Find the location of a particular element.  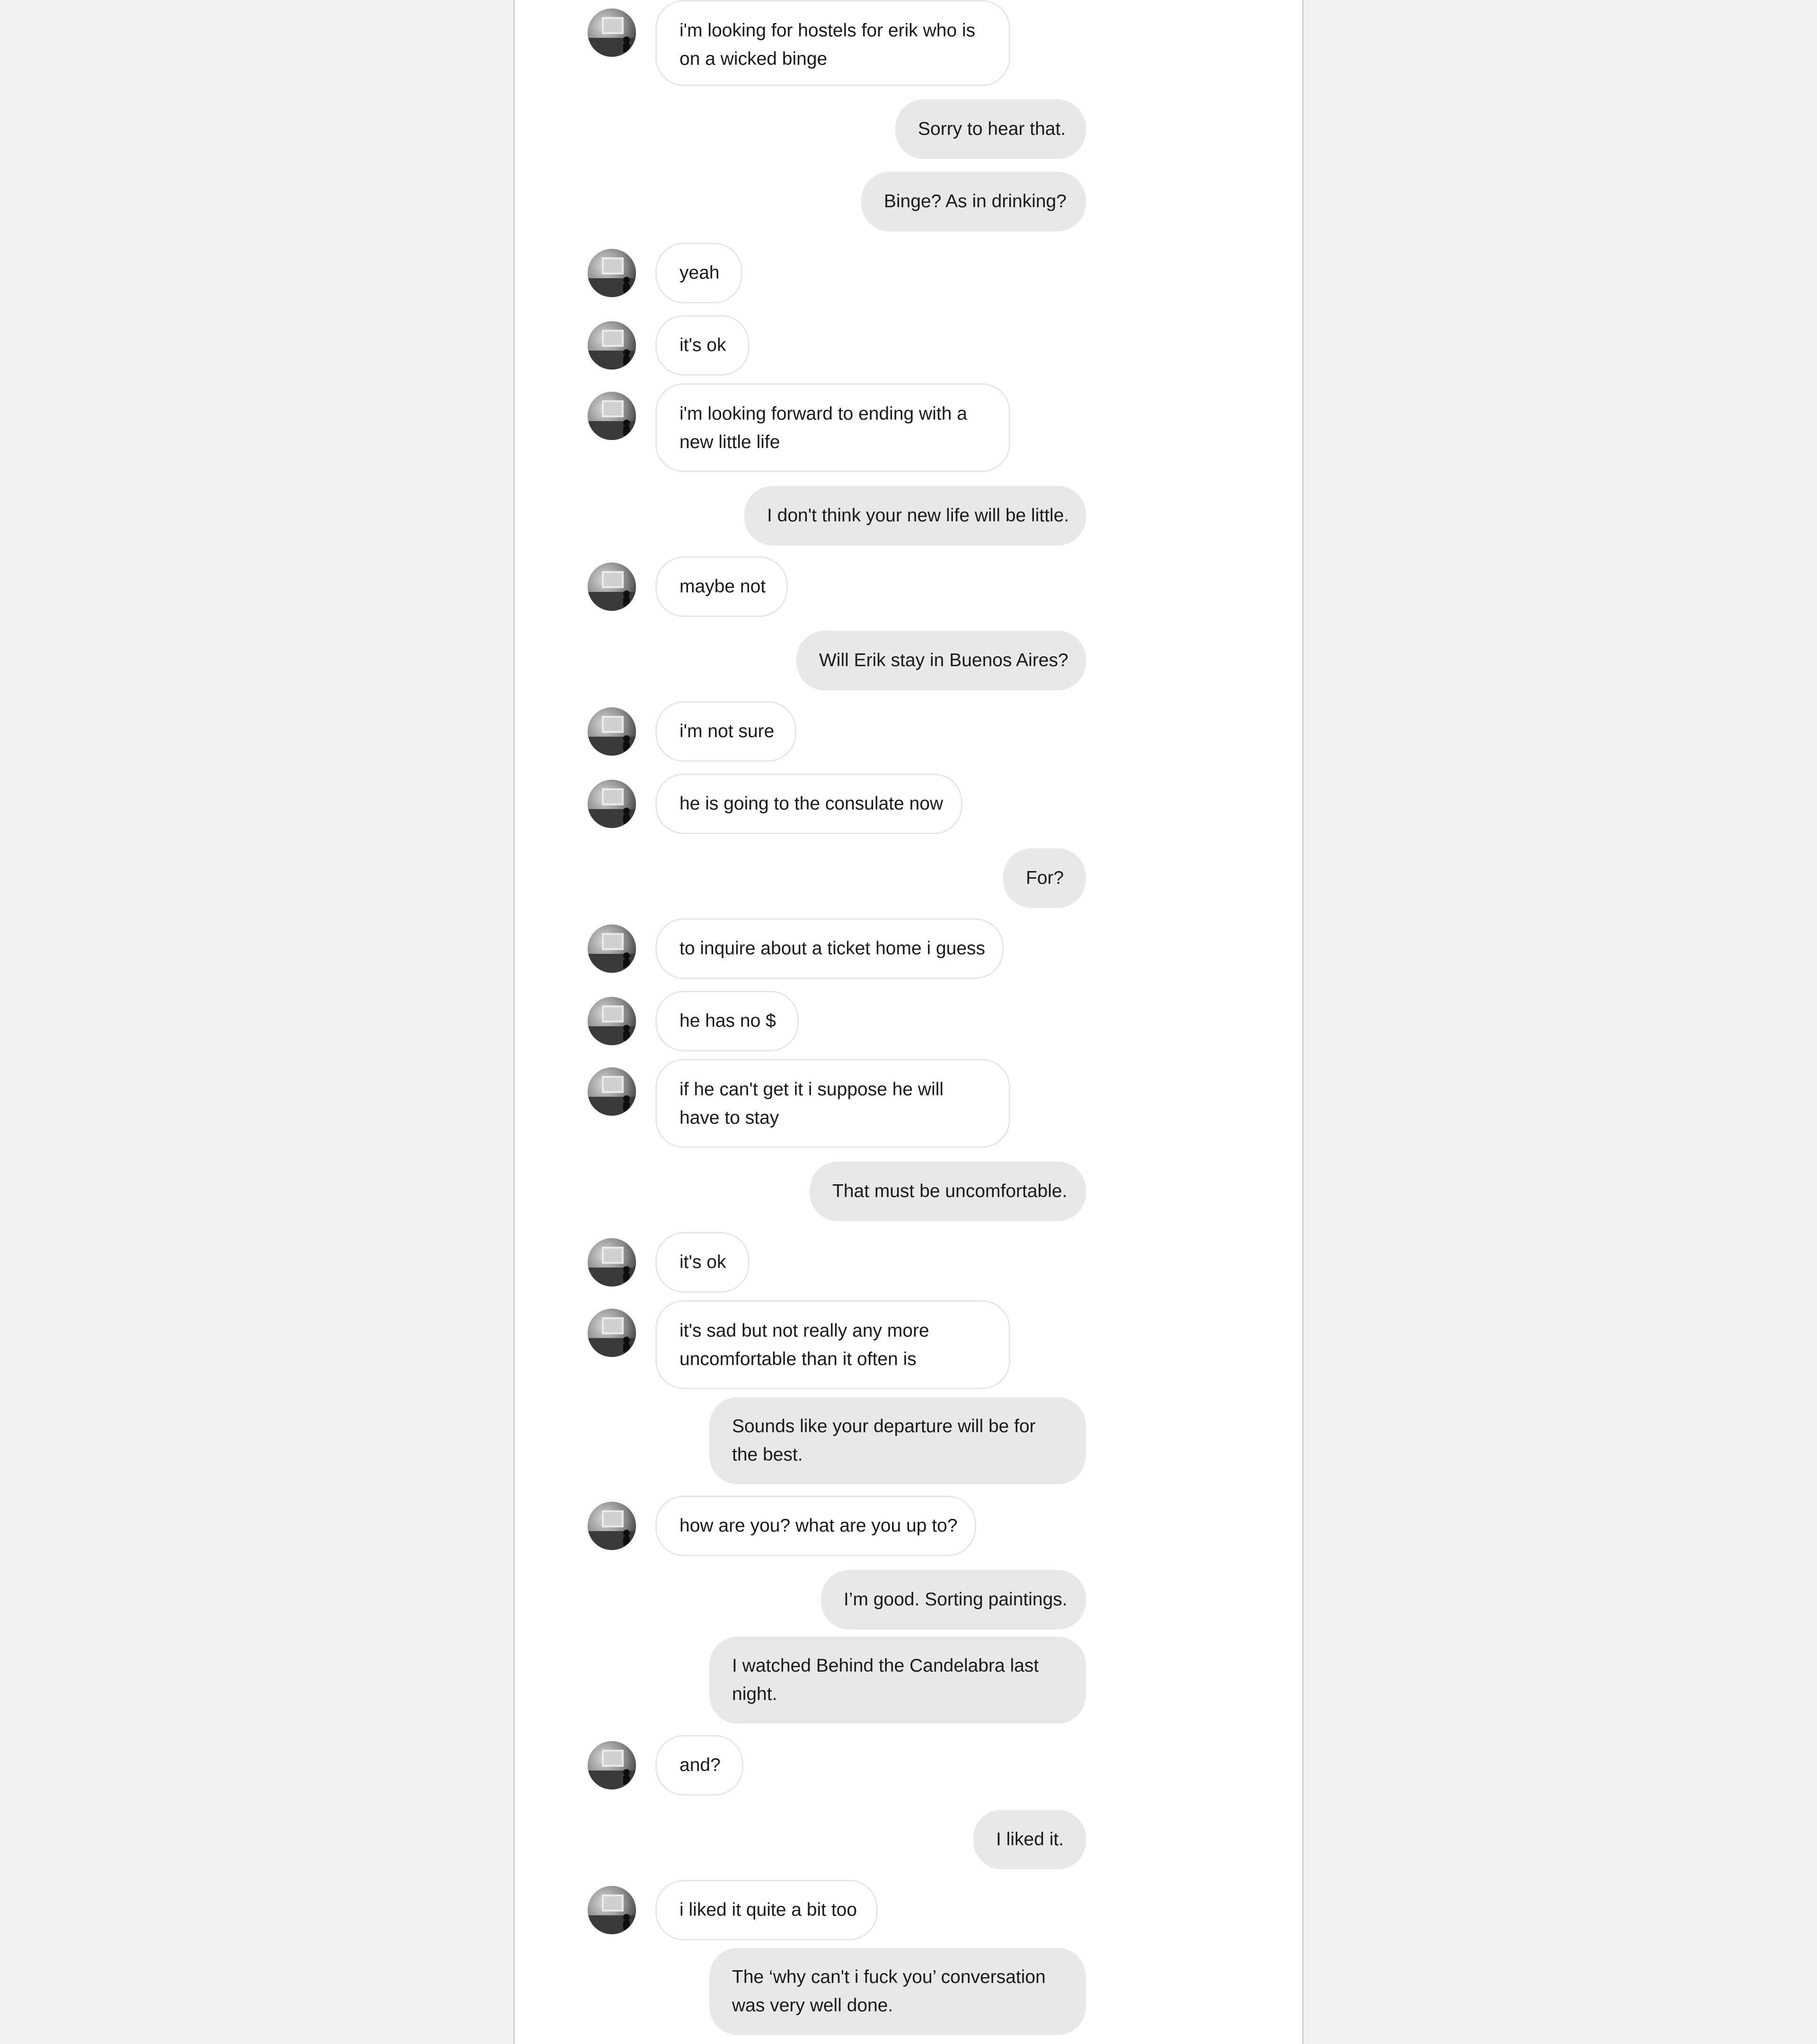

incoming-message-bubble: how are you? what are you up to? is located at coordinates (815, 1526).